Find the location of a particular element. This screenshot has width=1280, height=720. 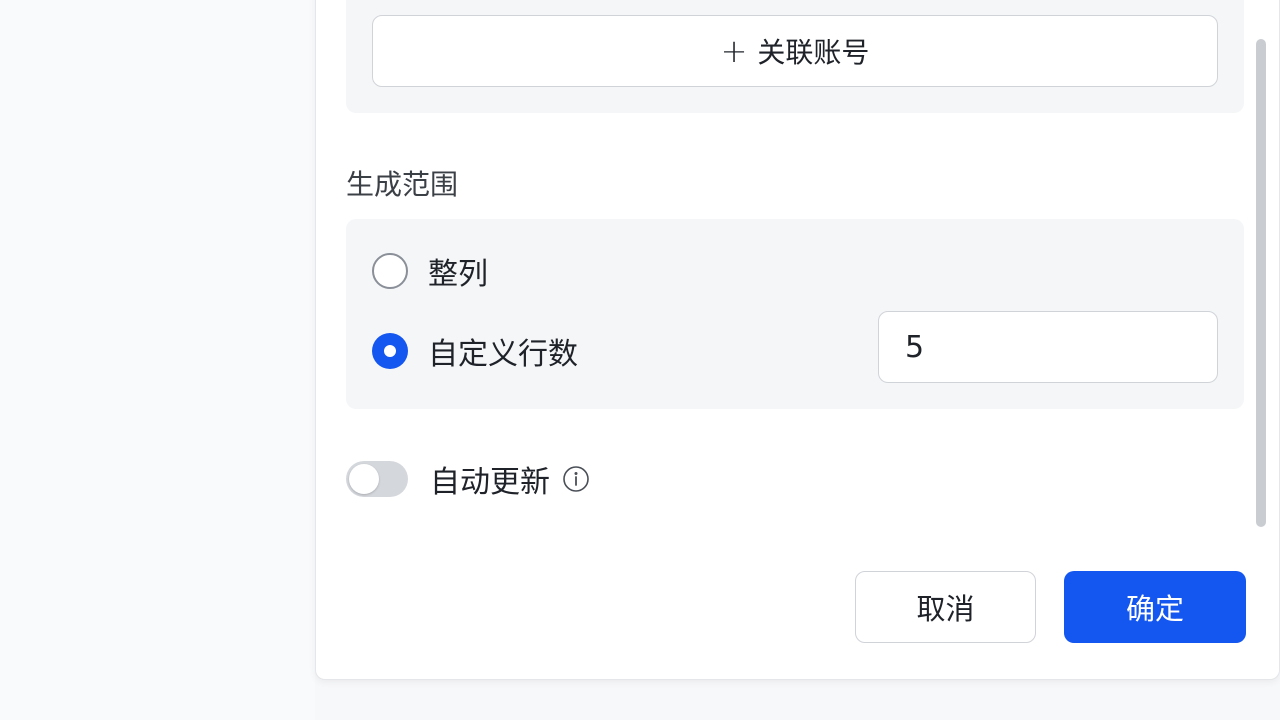

radio-whole-column: 整列 is located at coordinates (430, 271).